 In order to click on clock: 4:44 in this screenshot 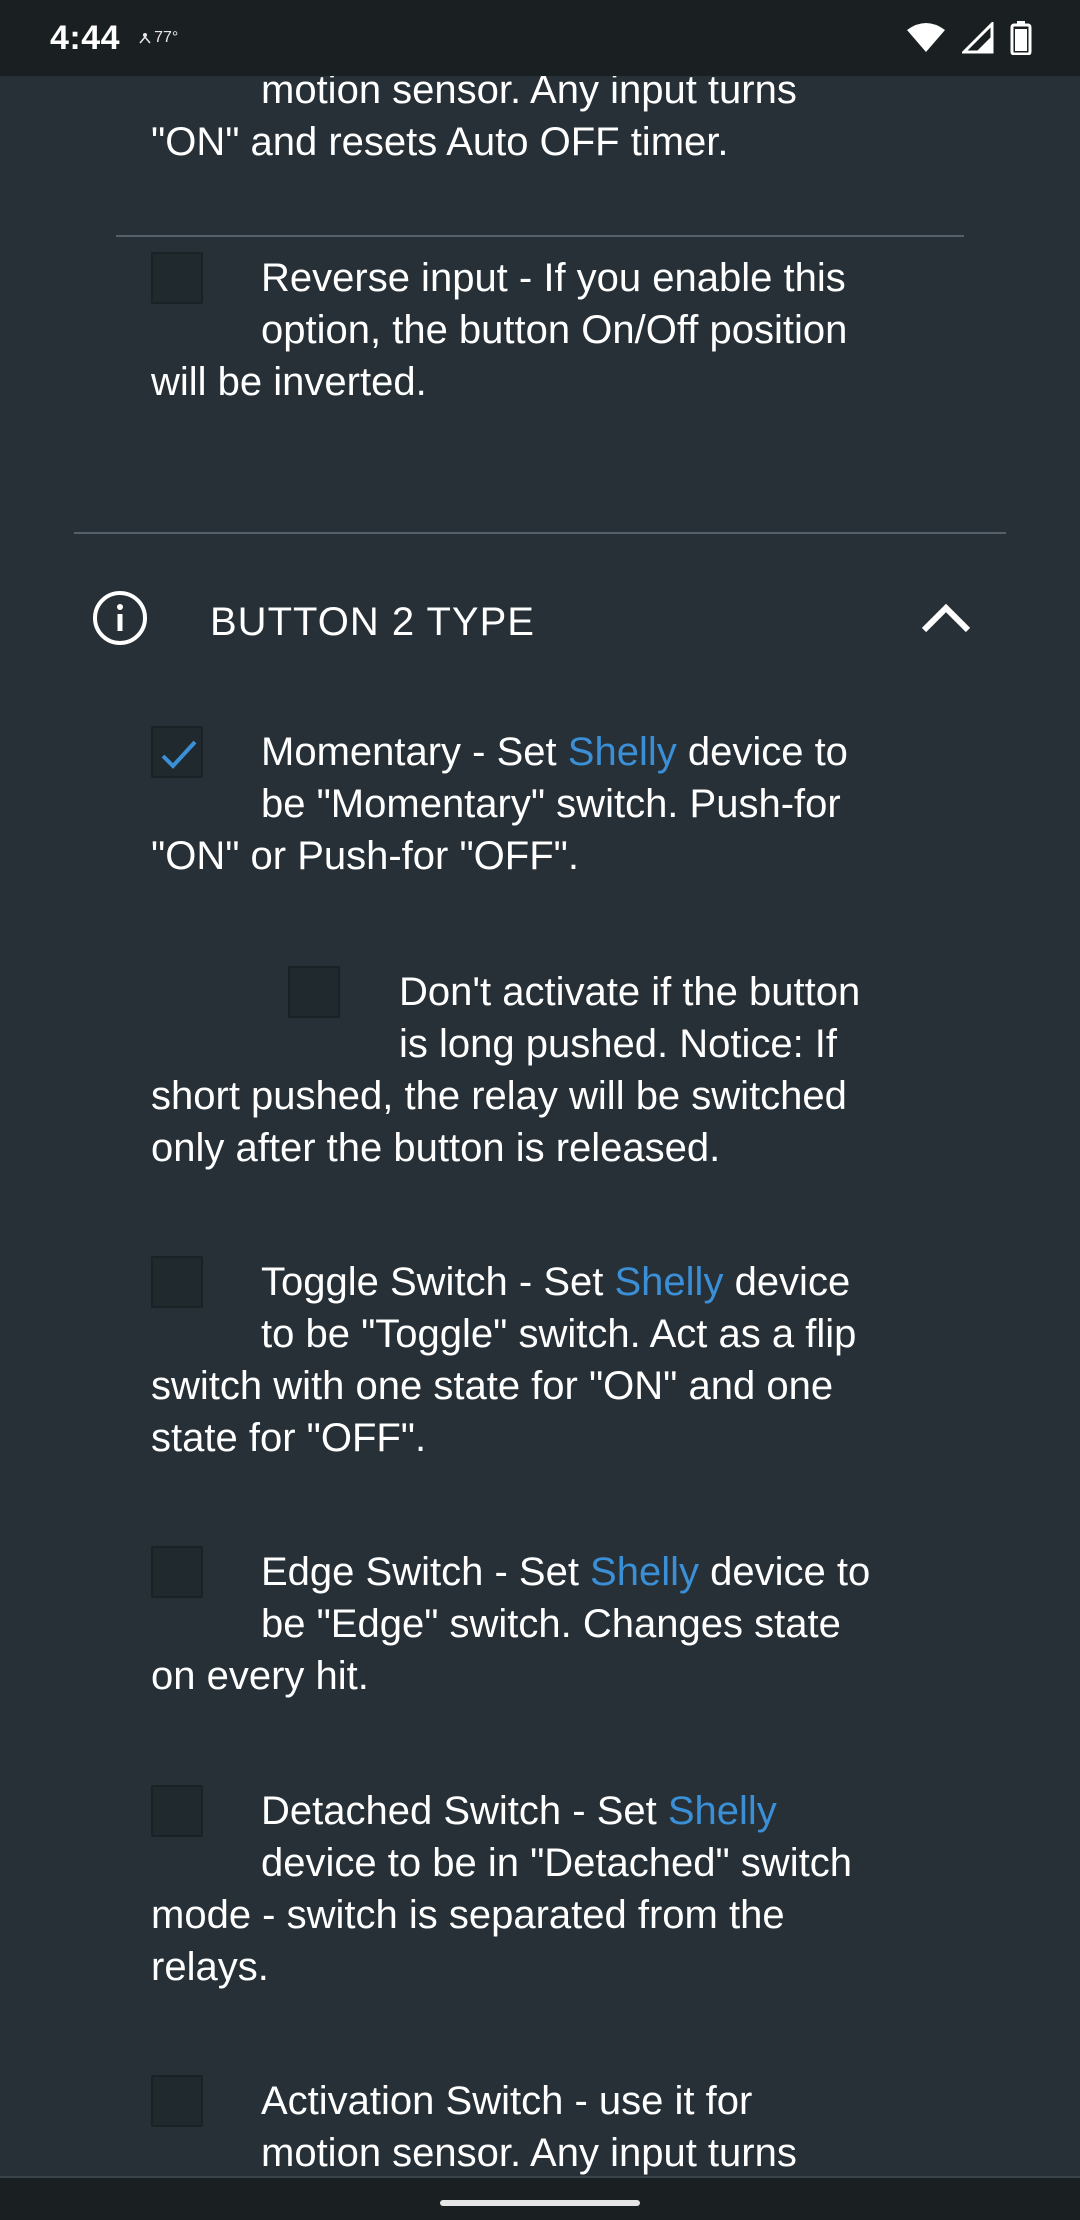, I will do `click(85, 37)`.